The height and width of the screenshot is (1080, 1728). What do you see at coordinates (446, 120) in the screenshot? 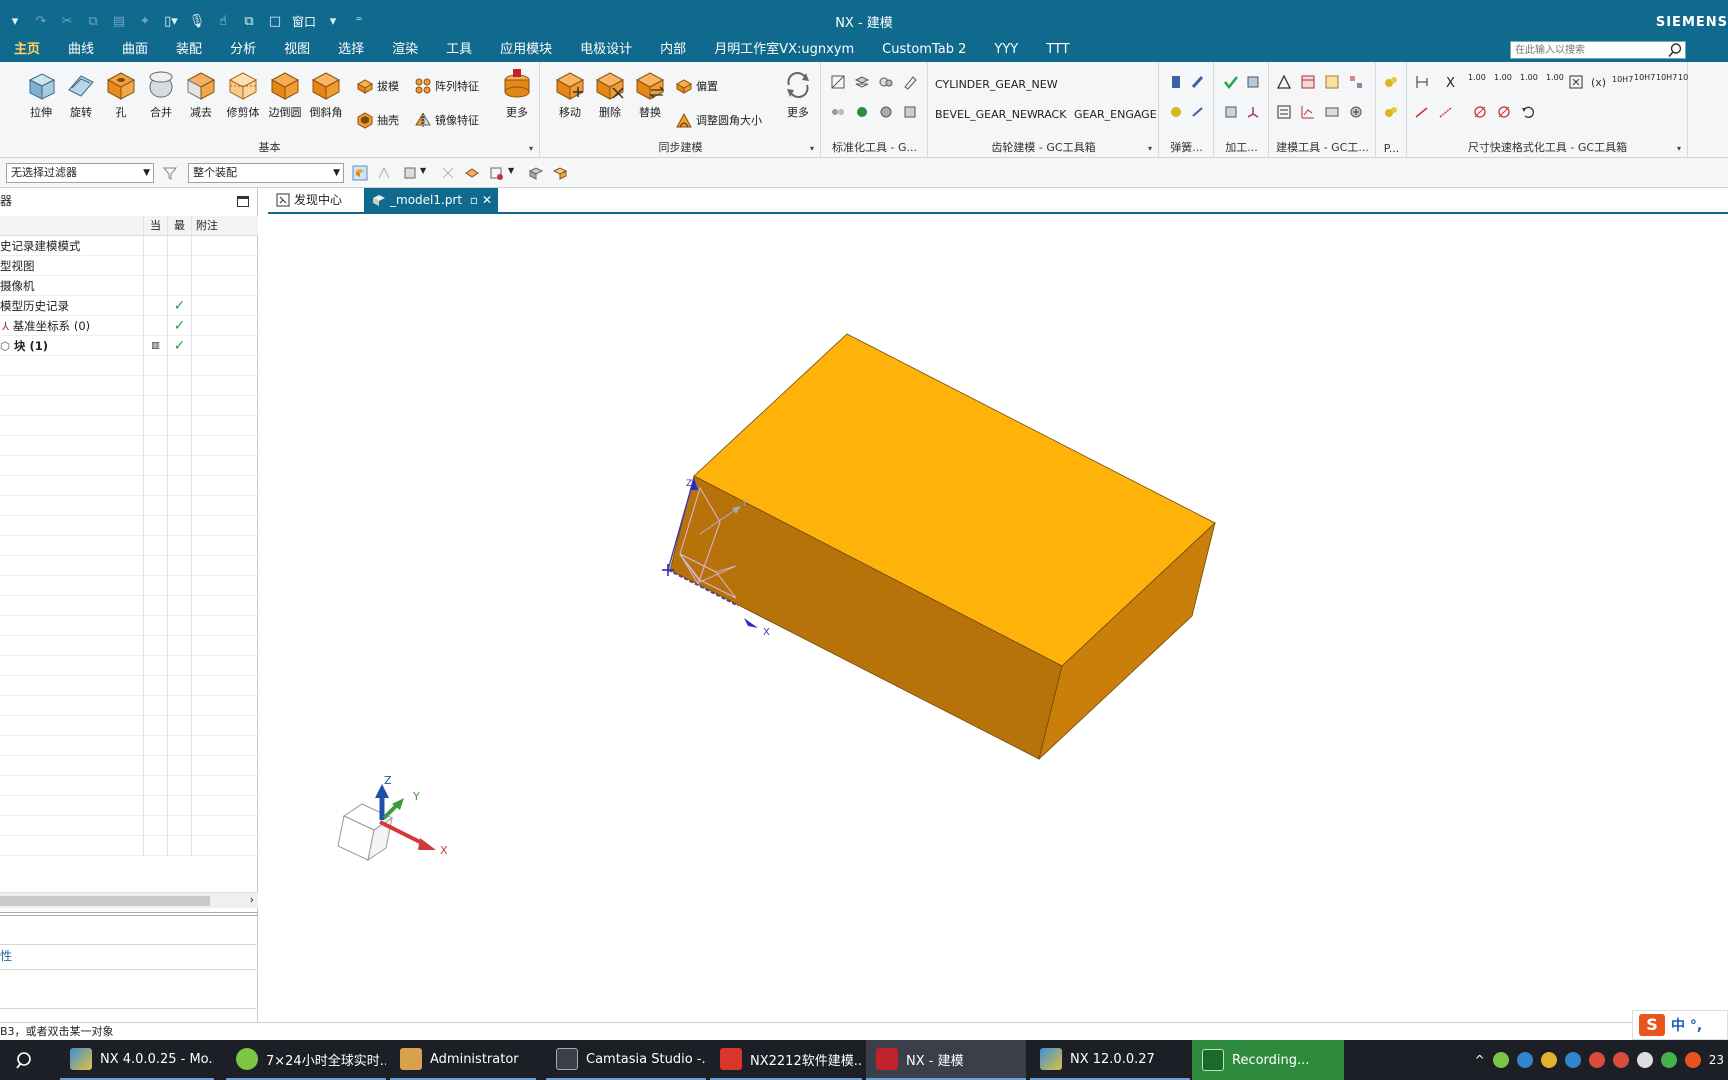
I see `mirror-feature-button: 镜像特征` at bounding box center [446, 120].